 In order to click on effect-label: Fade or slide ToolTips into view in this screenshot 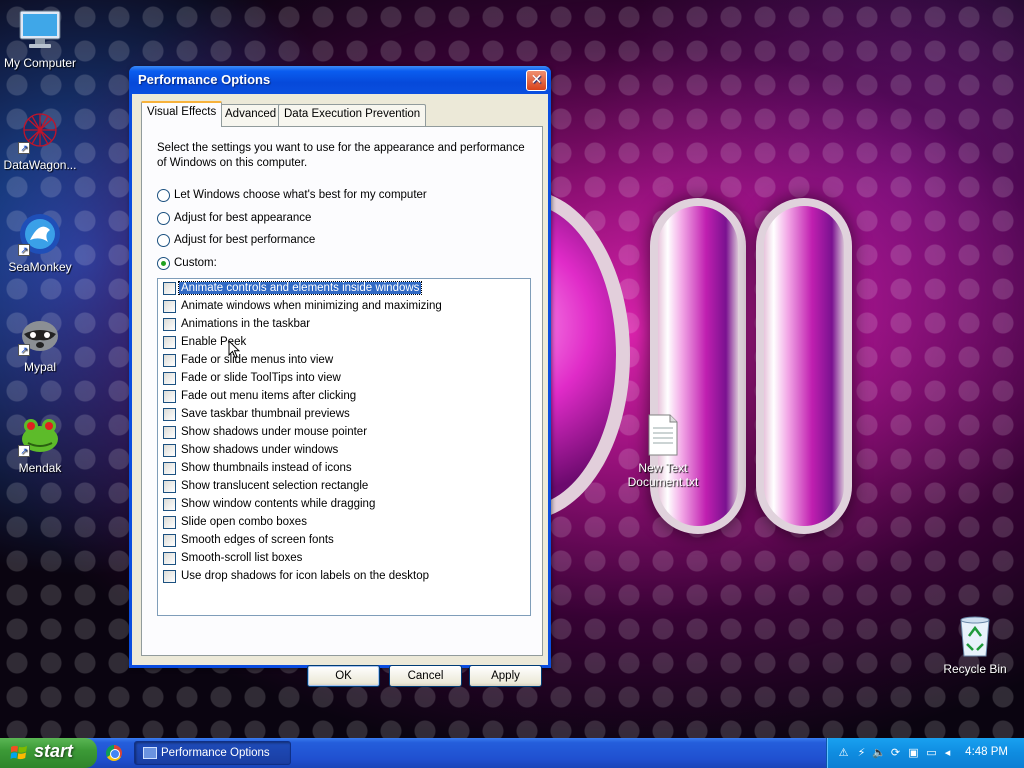, I will do `click(261, 378)`.